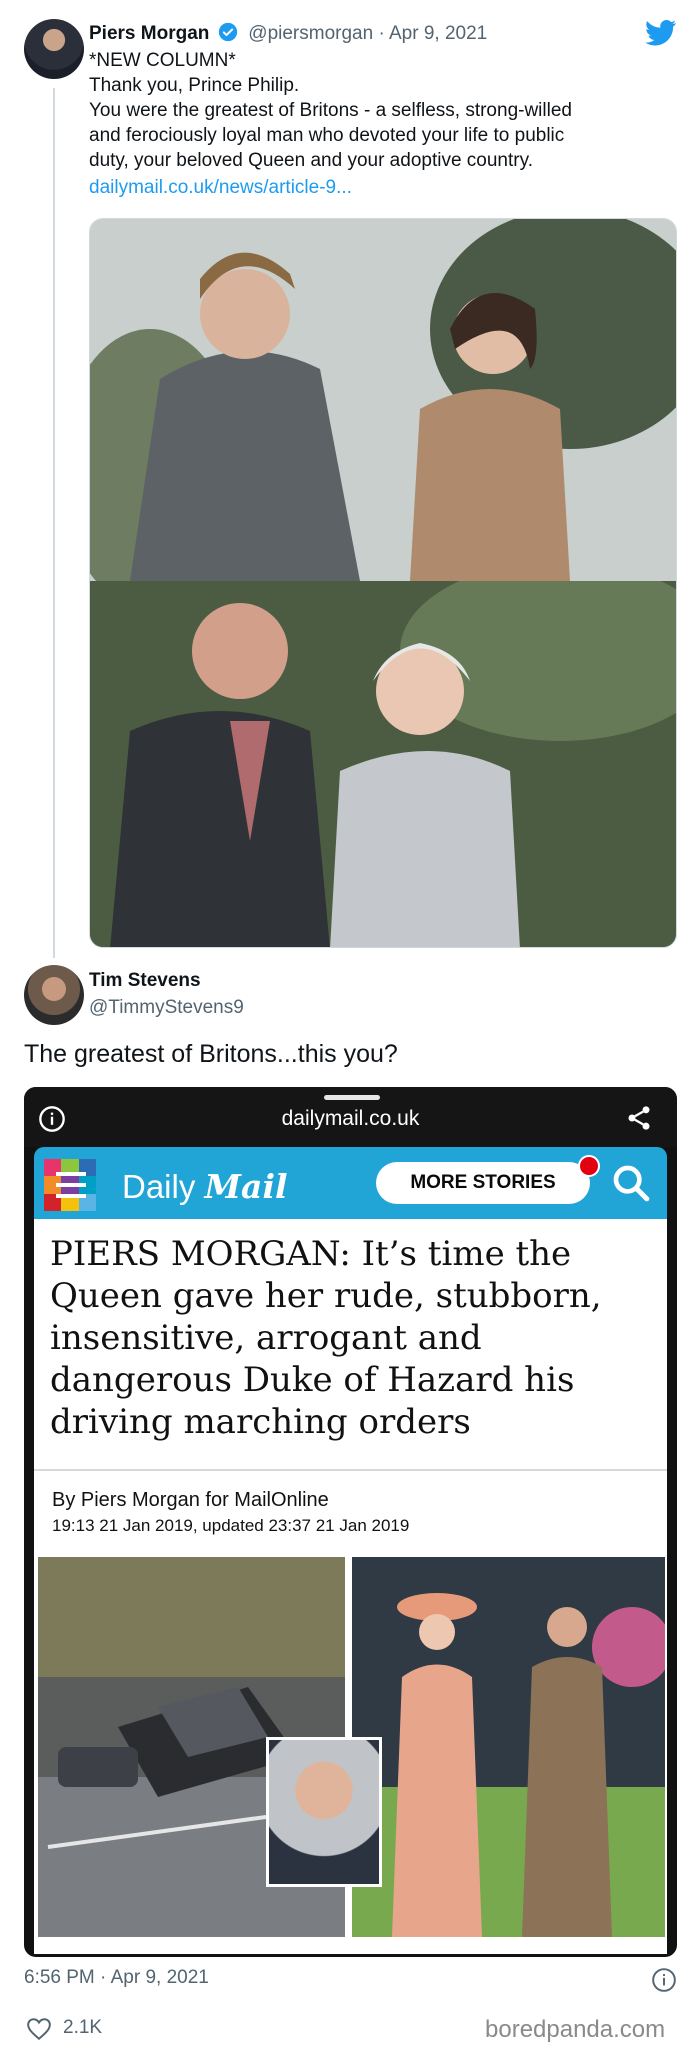 This screenshot has height=2060, width=700. I want to click on reply-author-name: Tim Stevens, so click(145, 981).